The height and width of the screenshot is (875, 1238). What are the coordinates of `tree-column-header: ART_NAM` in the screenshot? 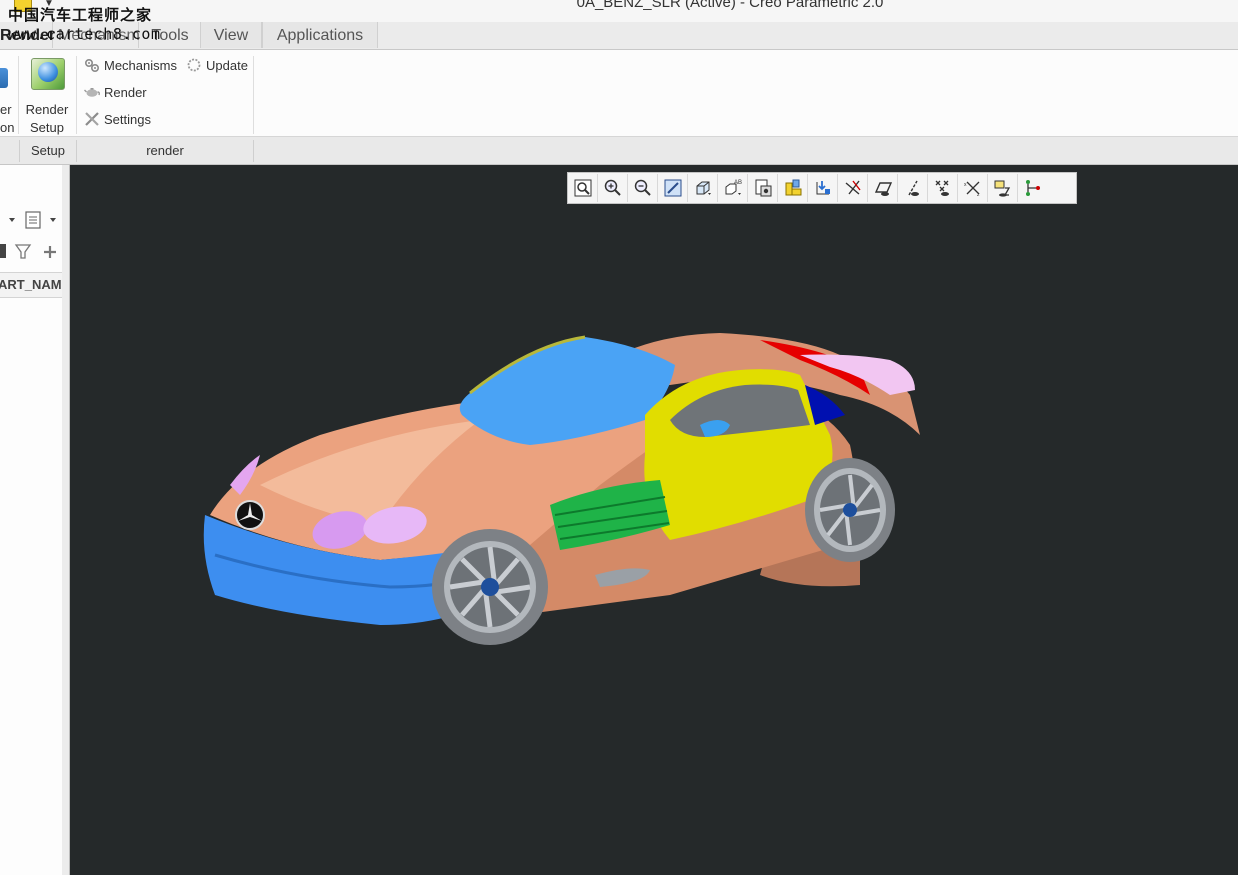 It's located at (31, 285).